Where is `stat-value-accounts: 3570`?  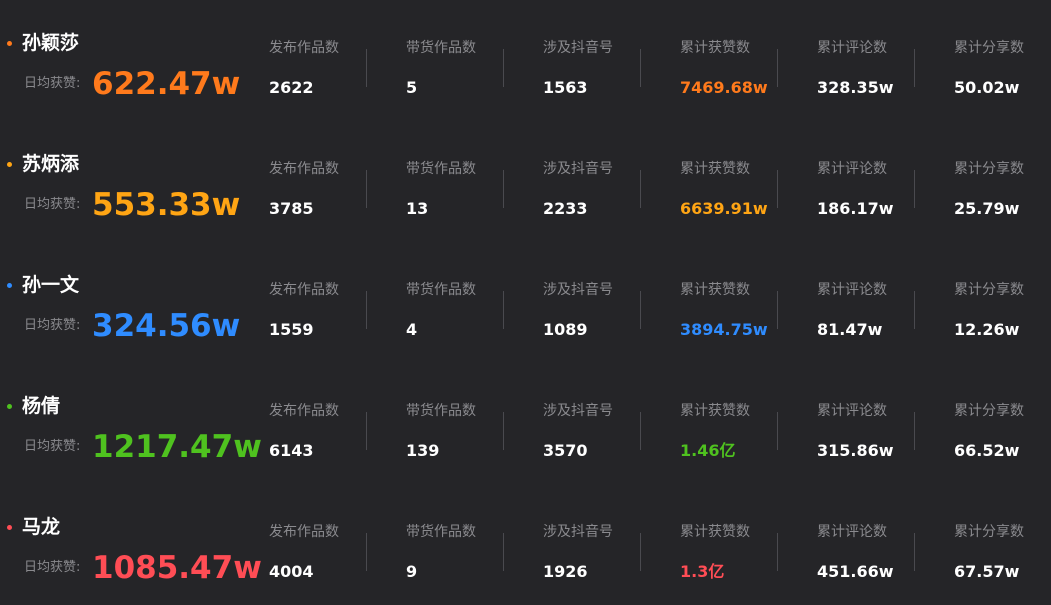 stat-value-accounts: 3570 is located at coordinates (565, 450).